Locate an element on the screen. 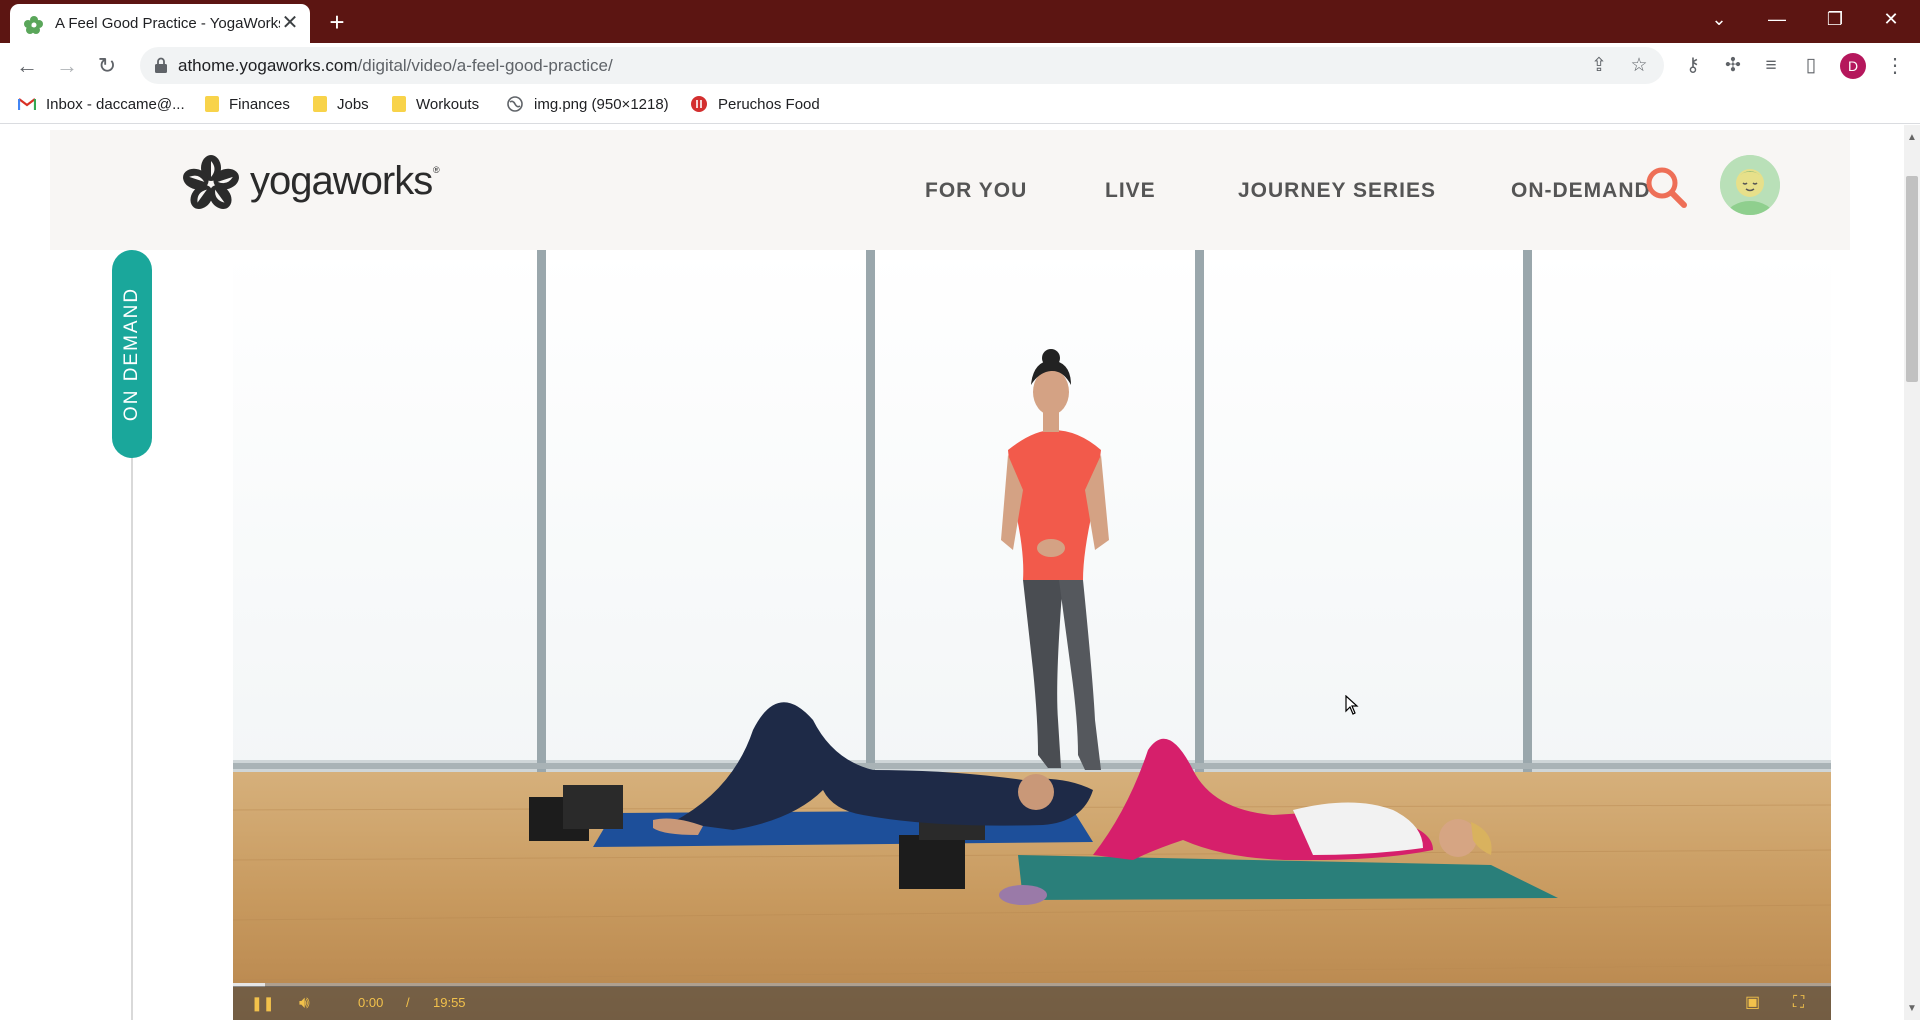 This screenshot has height=1020, width=1920. bookmark-img: img.png (950×1218) is located at coordinates (587, 106).